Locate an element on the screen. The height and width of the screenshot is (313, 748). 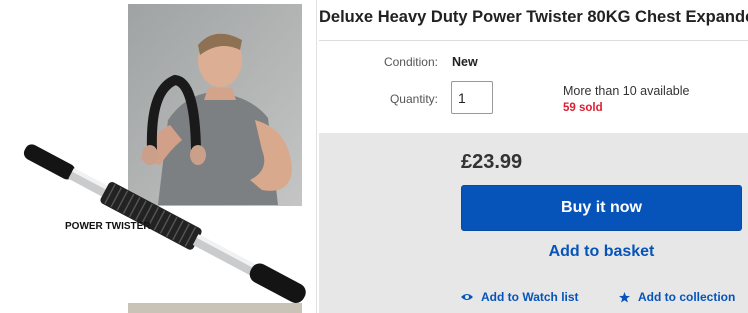
price: £23.99 is located at coordinates (492, 162).